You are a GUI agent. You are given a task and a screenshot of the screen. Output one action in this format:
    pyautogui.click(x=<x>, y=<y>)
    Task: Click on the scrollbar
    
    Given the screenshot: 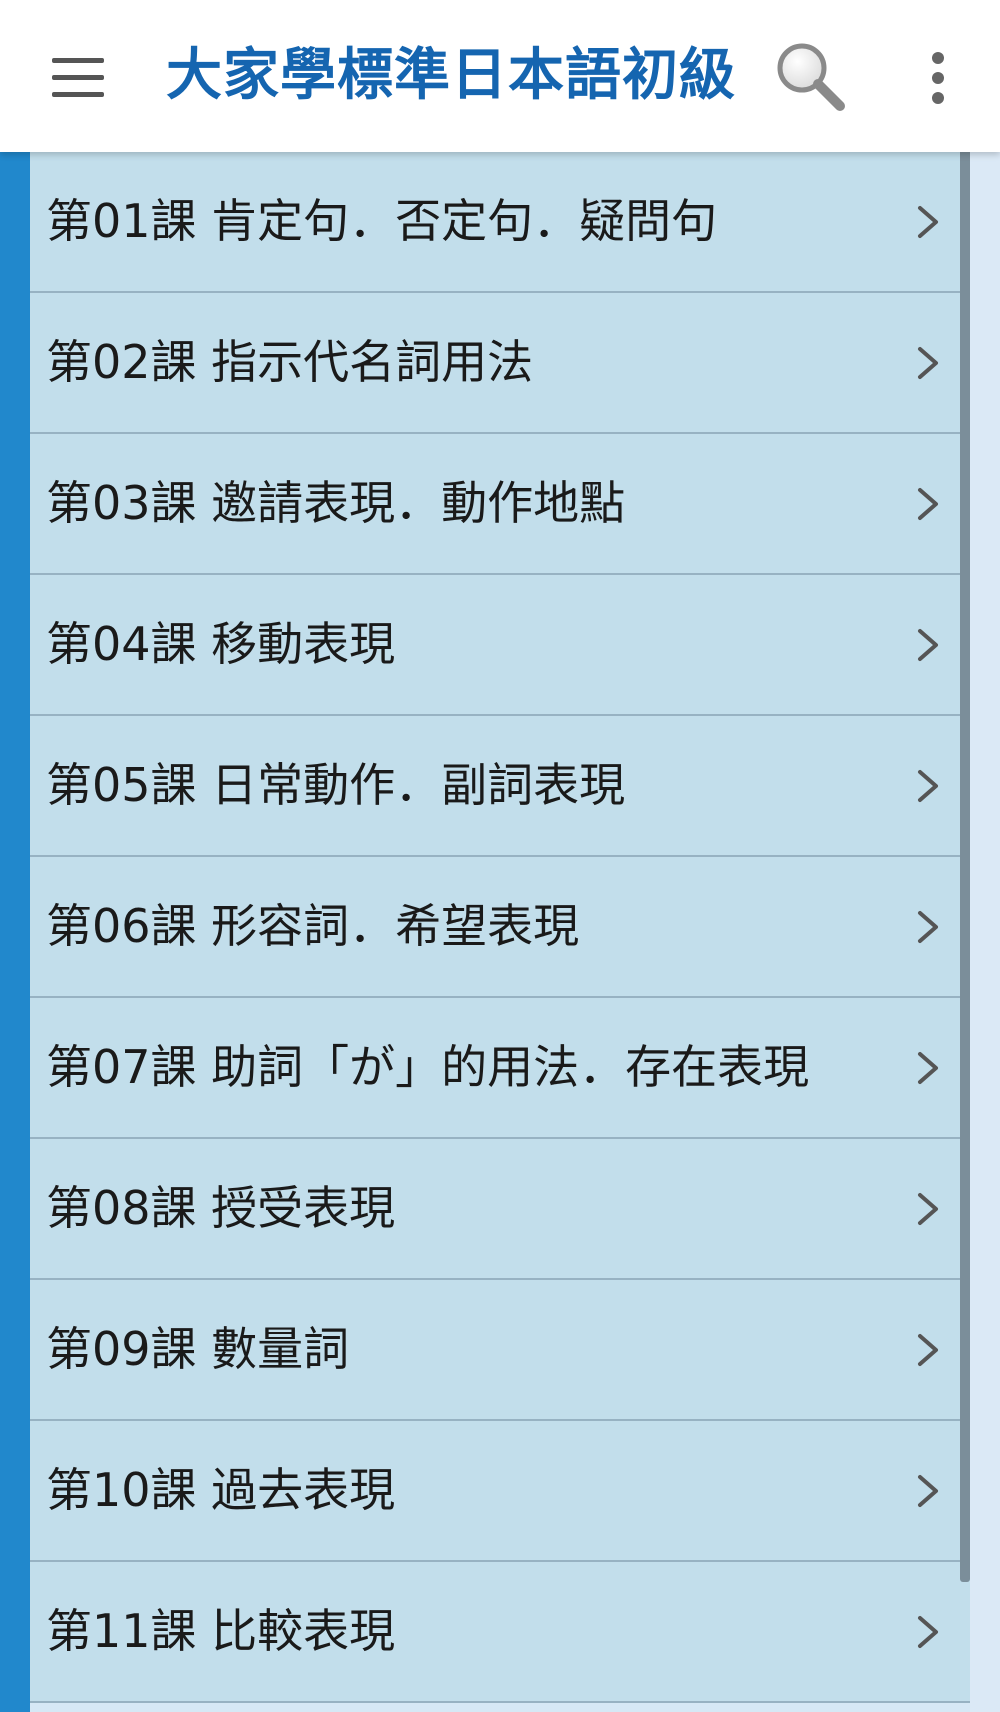 What is the action you would take?
    pyautogui.click(x=965, y=867)
    